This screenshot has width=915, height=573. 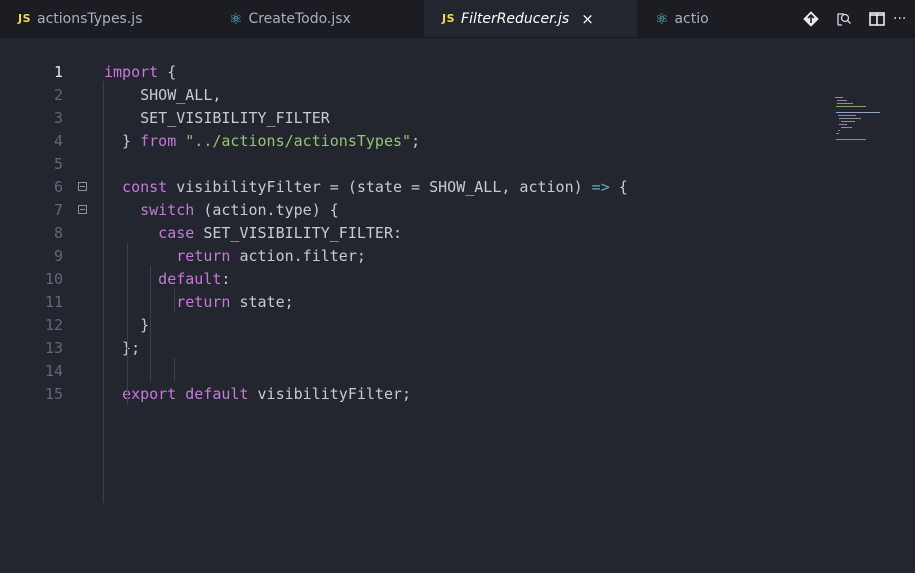 I want to click on code-line: 9 return action.filter;, so click(x=415, y=256).